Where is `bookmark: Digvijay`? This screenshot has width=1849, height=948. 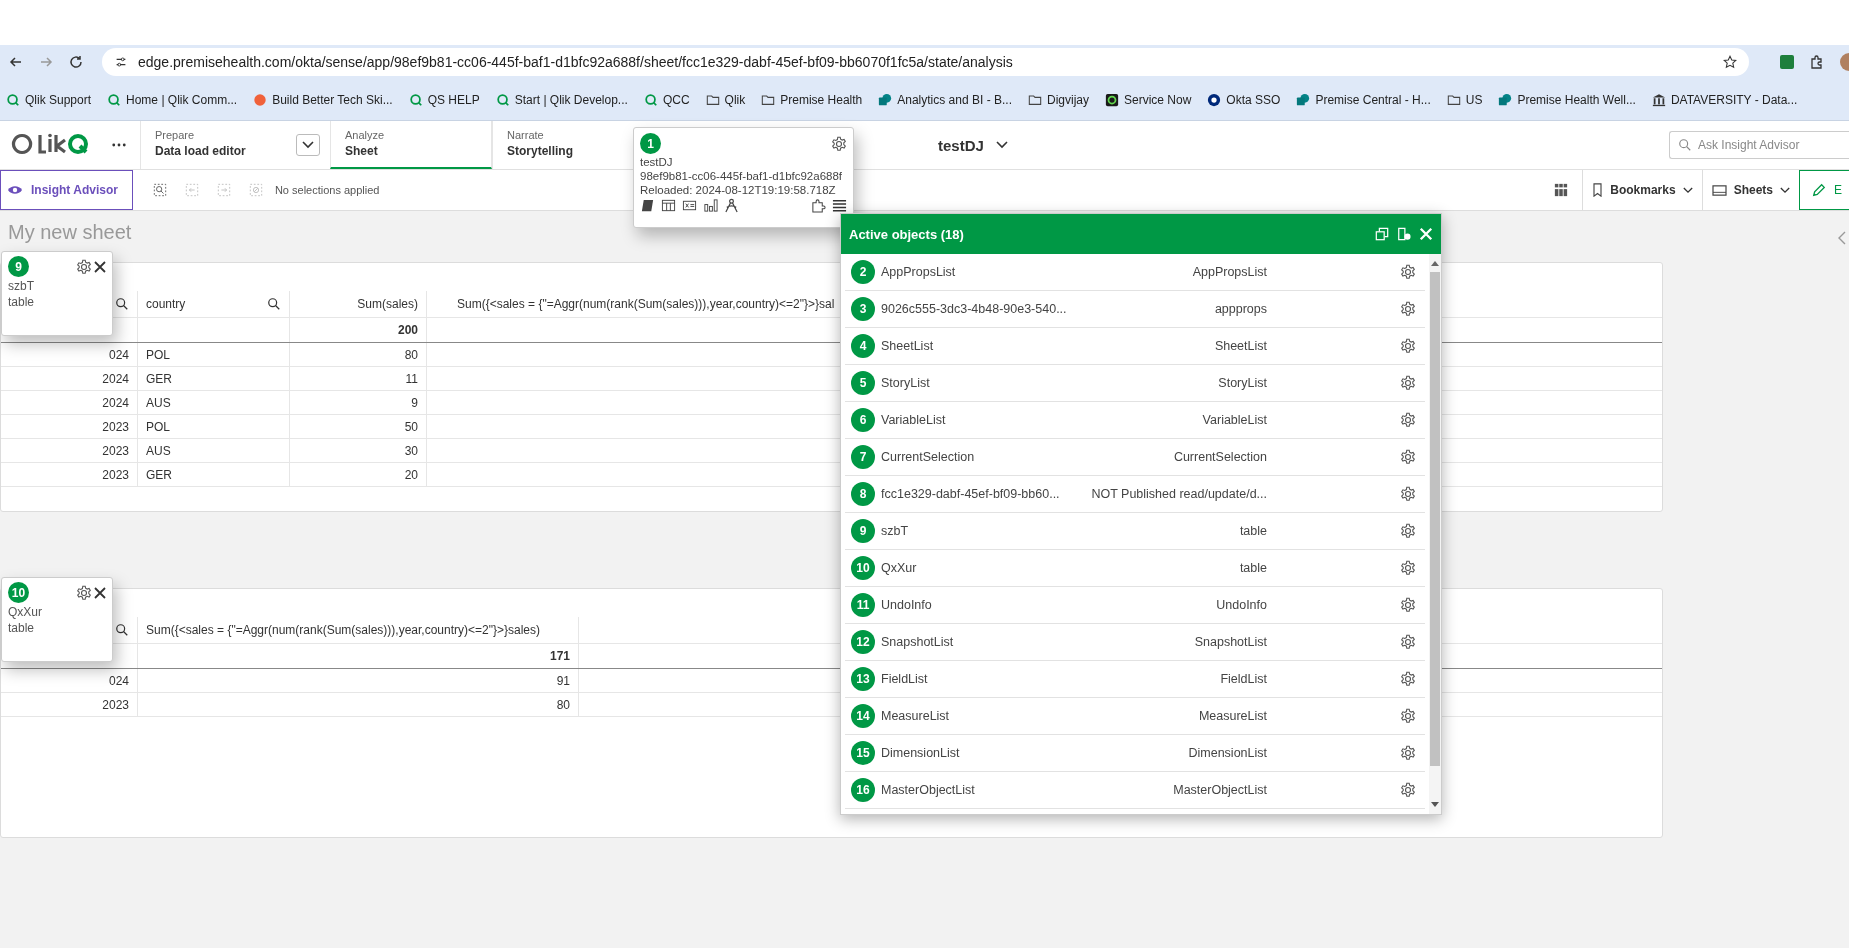 bookmark: Digvijay is located at coordinates (1058, 99).